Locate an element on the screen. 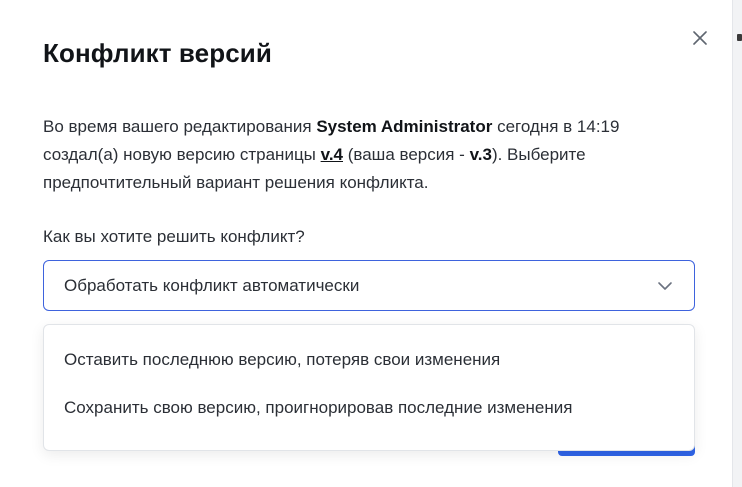 This screenshot has width=742, height=487. background-overlay-edge is located at coordinates (737, 243).